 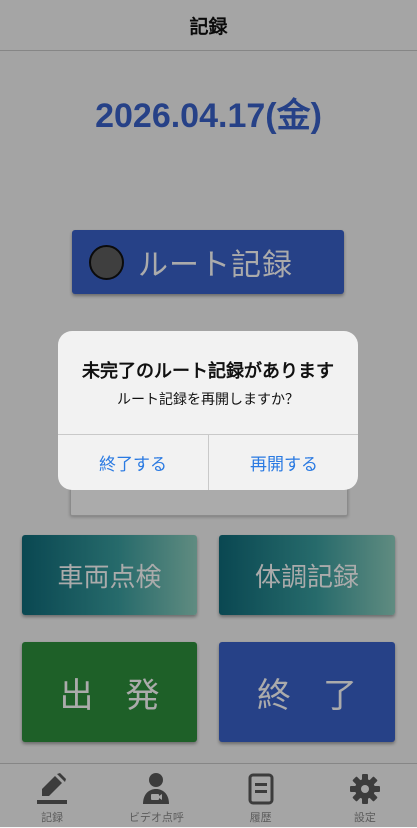 What do you see at coordinates (283, 462) in the screenshot?
I see `dialog-resume-button: 再開する` at bounding box center [283, 462].